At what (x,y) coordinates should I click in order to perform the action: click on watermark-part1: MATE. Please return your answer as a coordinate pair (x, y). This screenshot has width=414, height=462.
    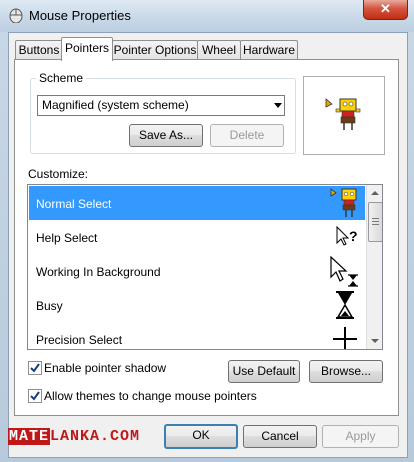
    Looking at the image, I should click on (29, 436).